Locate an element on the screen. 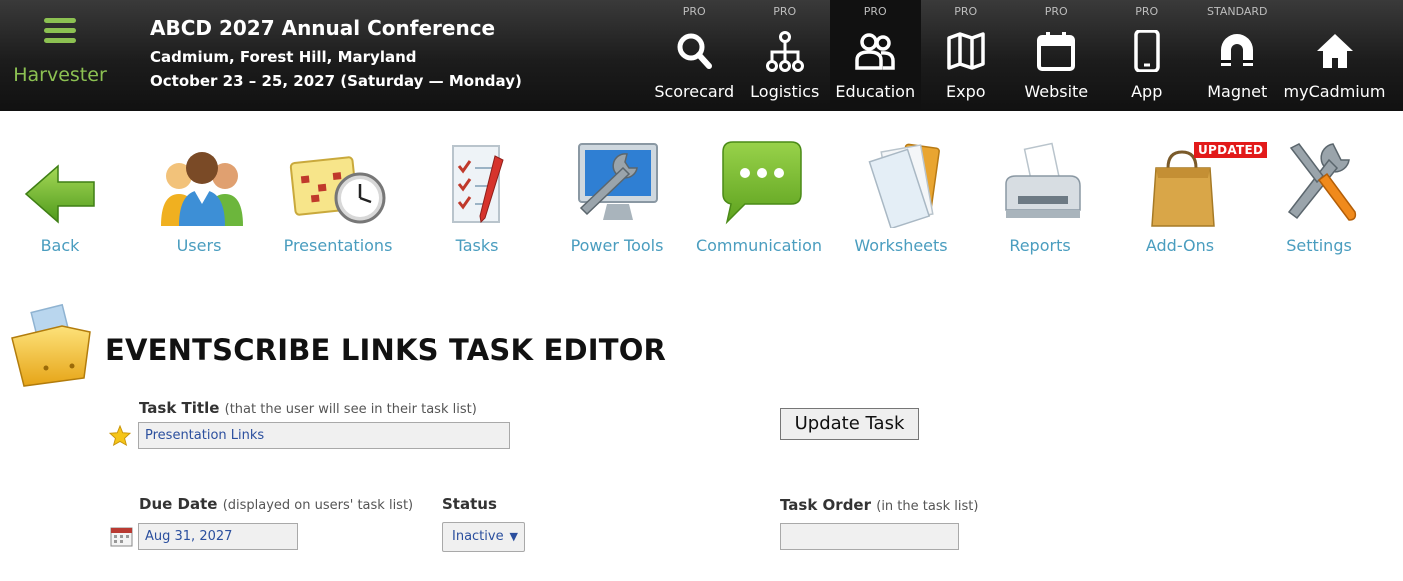  page-title: EVENTSCRIBE LINKS TASK EDITOR is located at coordinates (386, 350).